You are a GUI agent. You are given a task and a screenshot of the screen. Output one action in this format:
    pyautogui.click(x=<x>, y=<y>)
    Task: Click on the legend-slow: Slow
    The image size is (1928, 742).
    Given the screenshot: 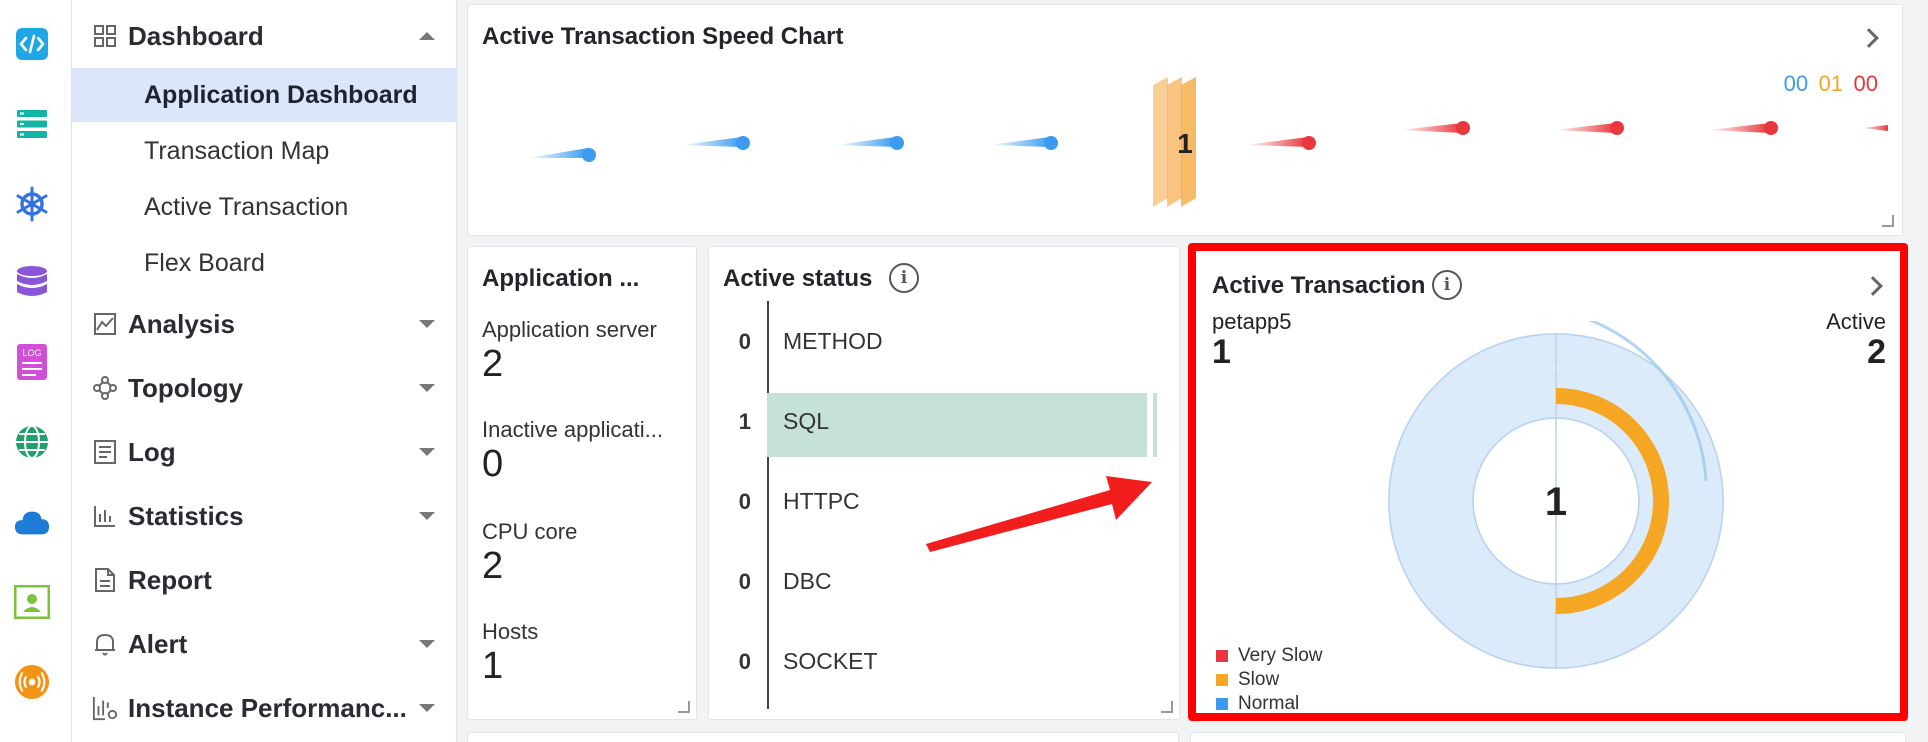 What is the action you would take?
    pyautogui.click(x=1247, y=680)
    